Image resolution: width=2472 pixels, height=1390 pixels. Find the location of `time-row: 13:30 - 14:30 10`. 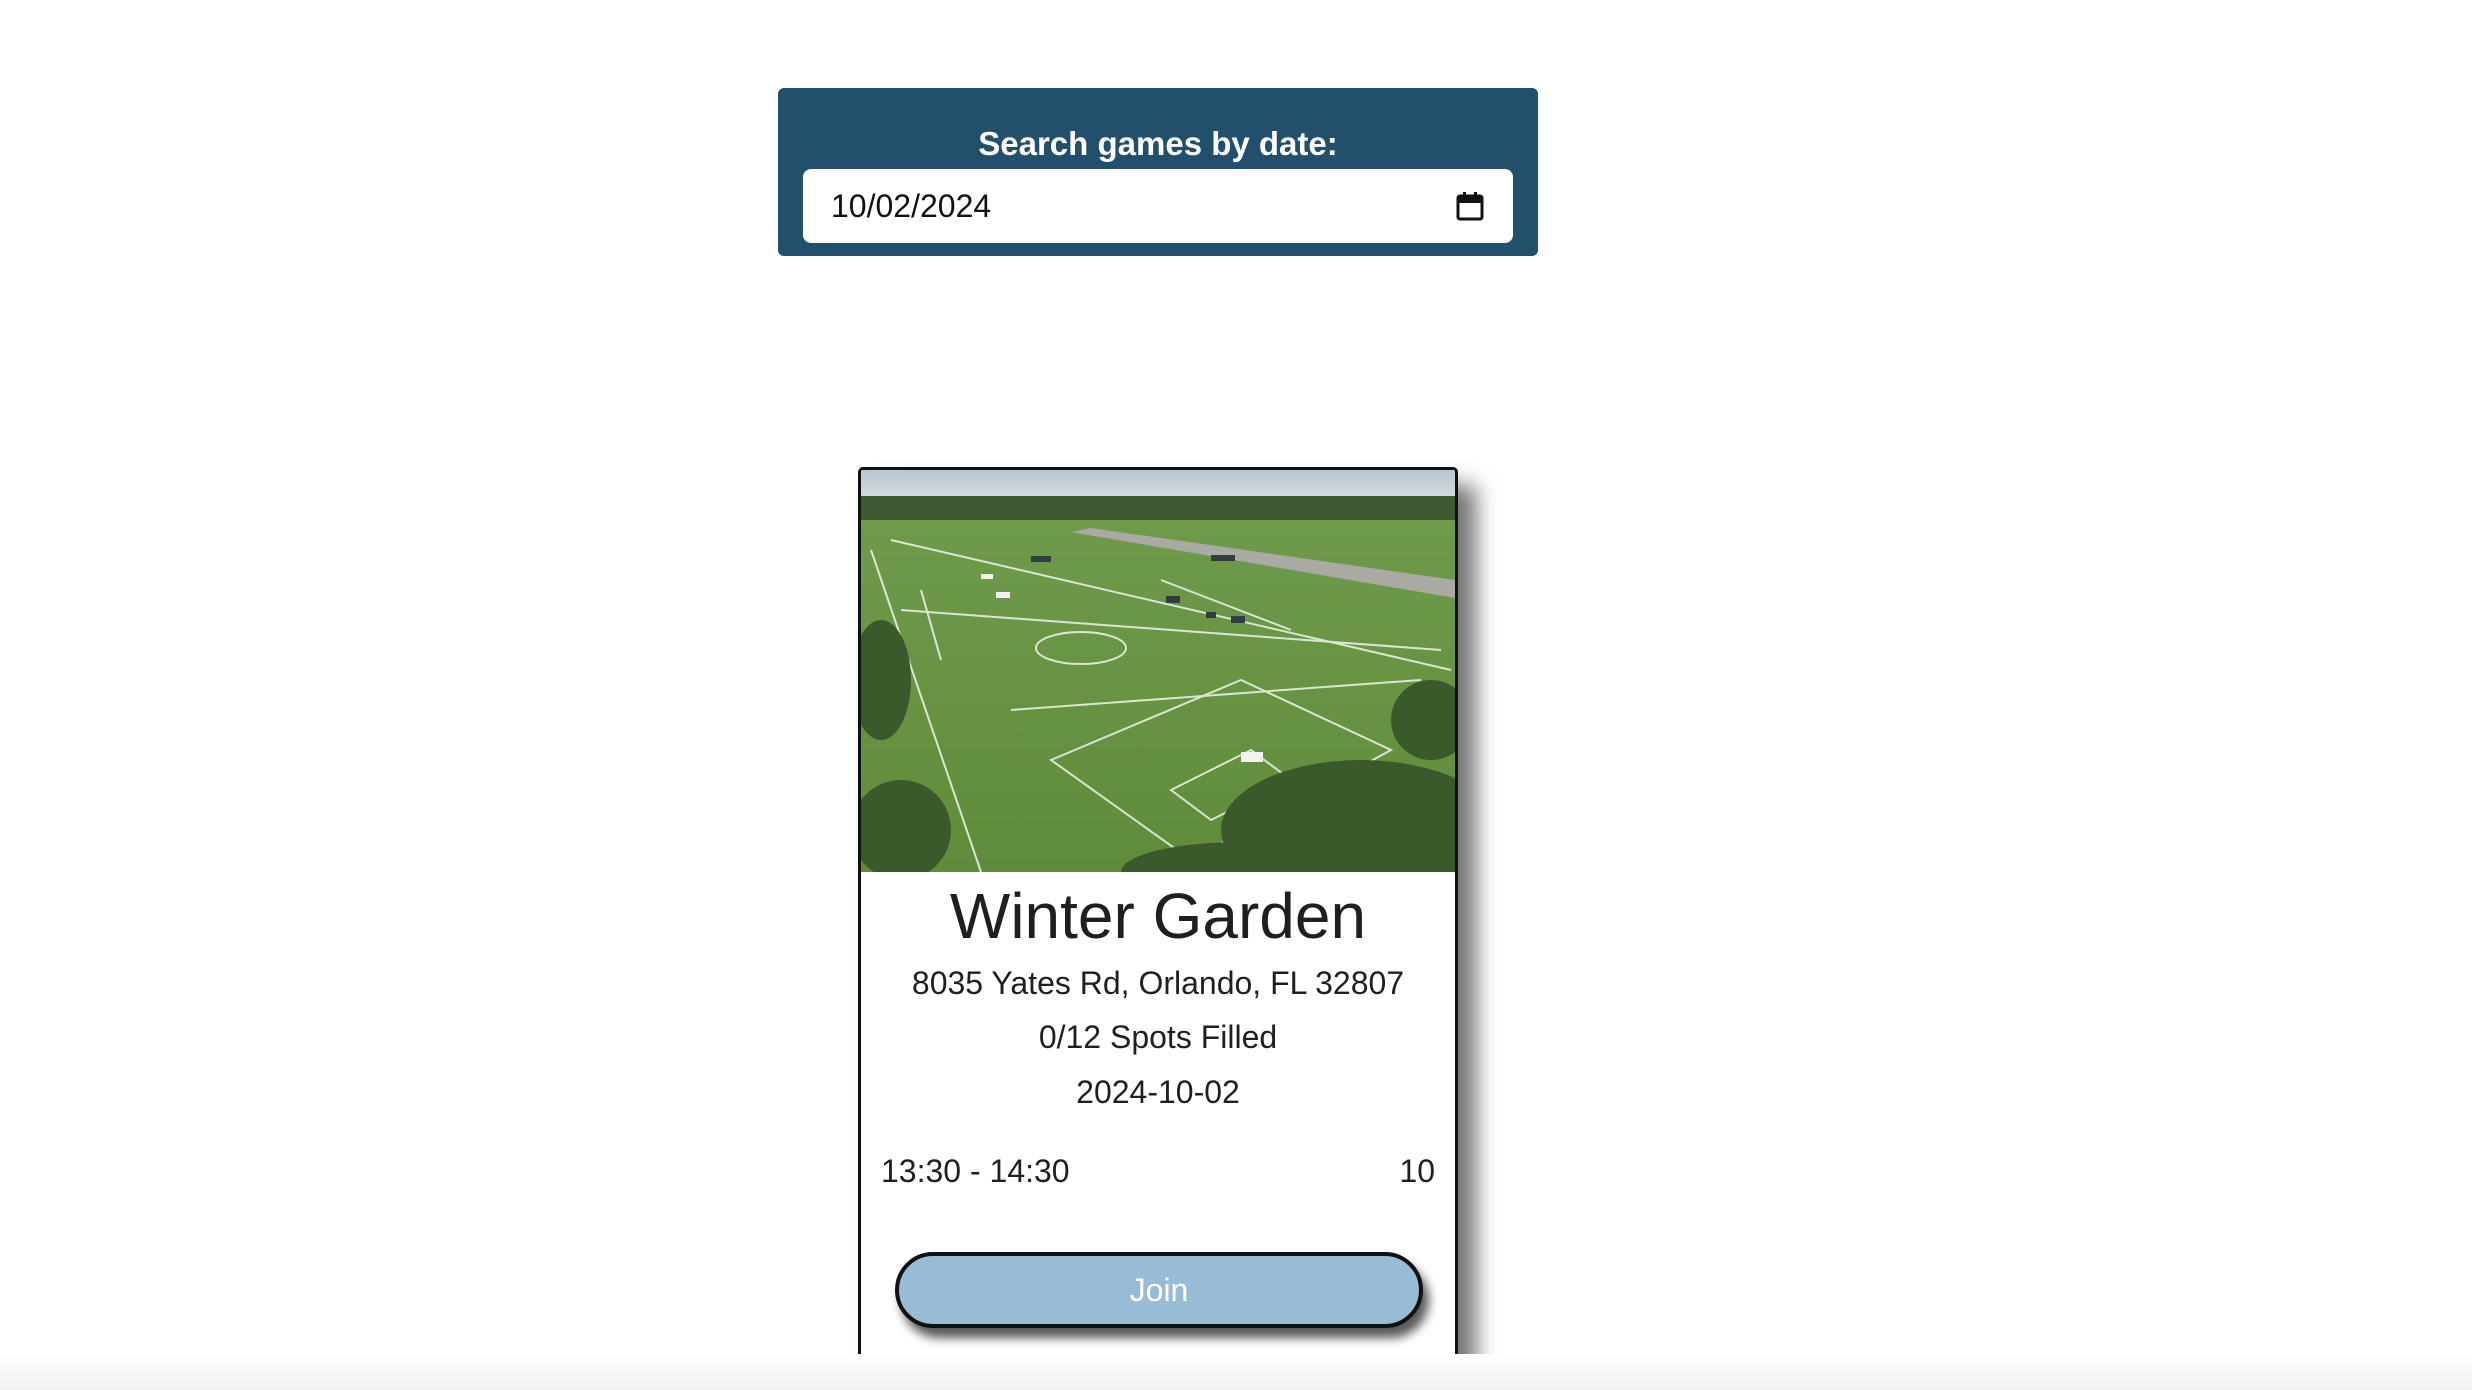

time-row: 13:30 - 14:30 10 is located at coordinates (1158, 1171).